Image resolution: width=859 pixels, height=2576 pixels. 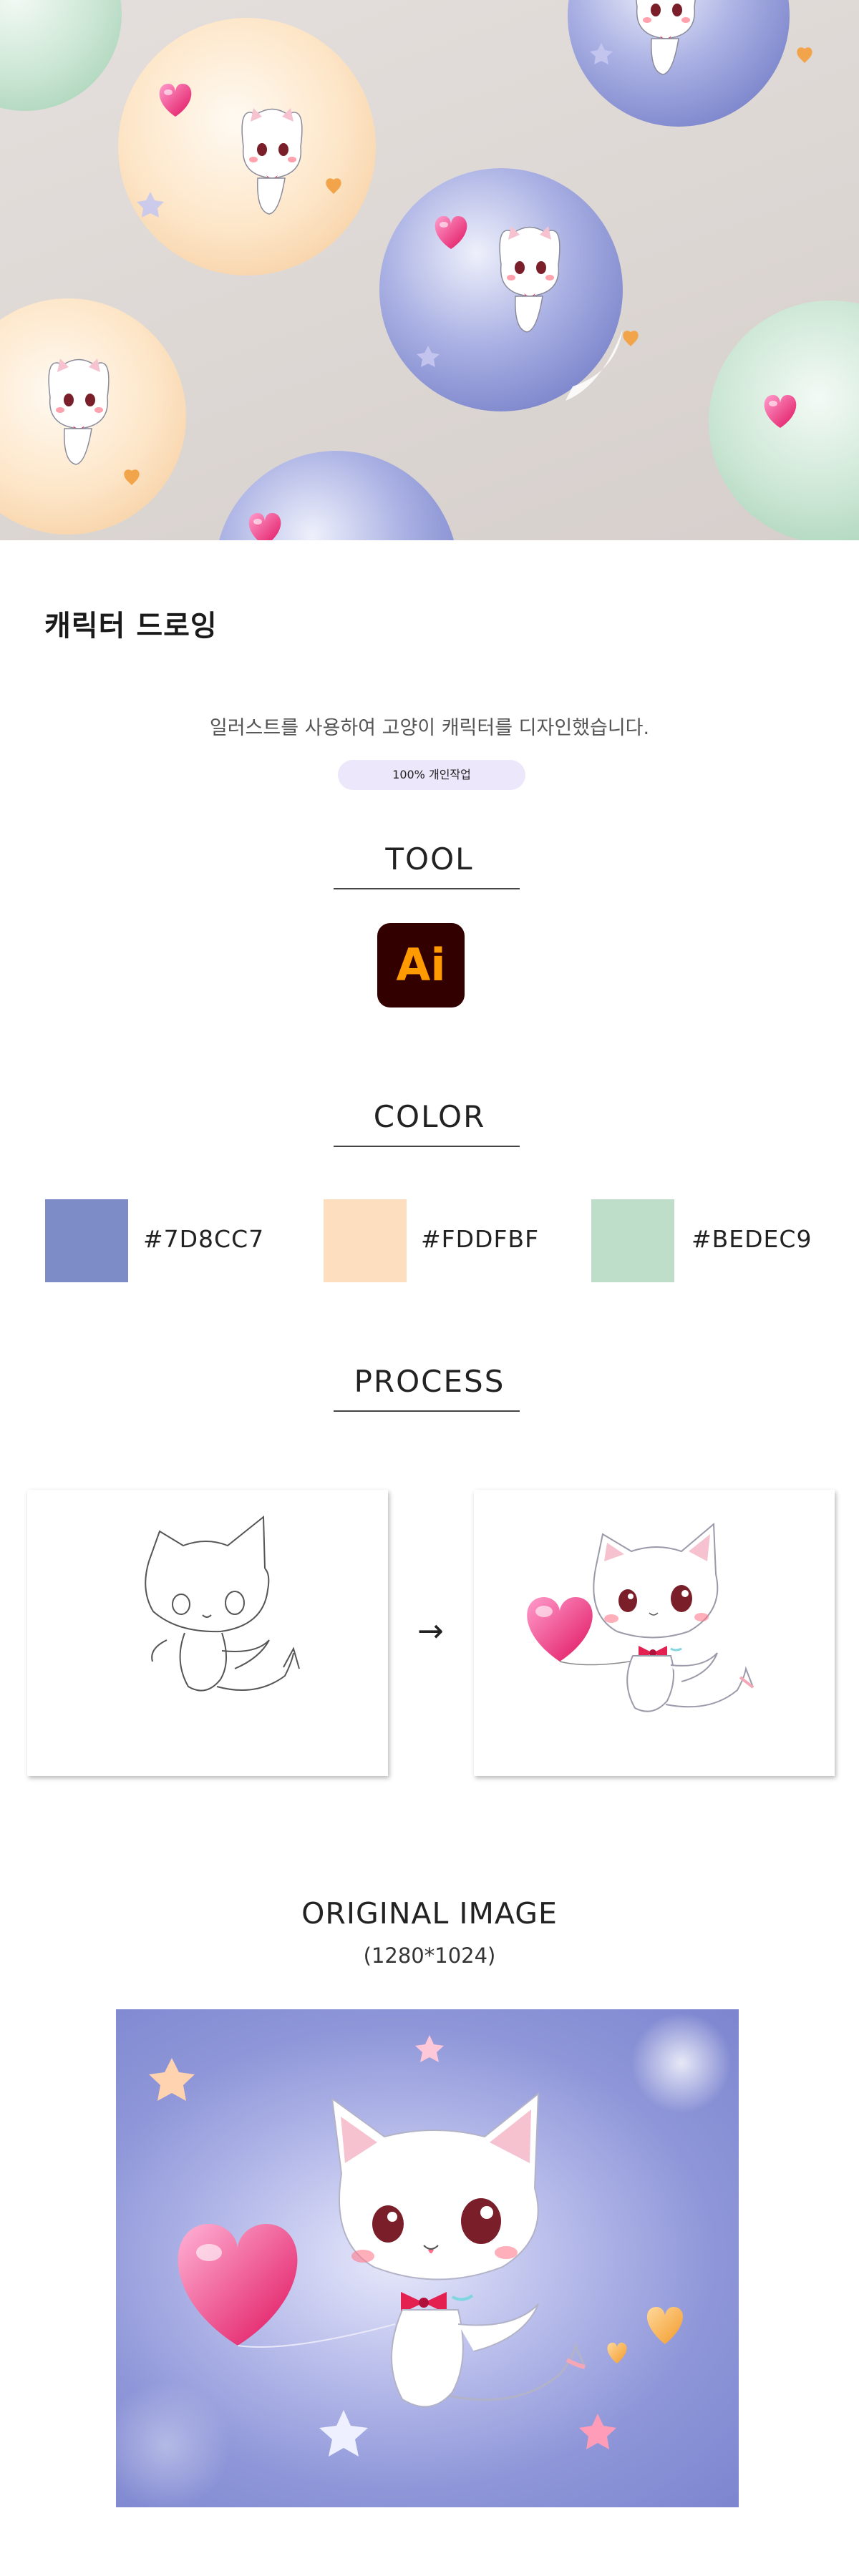 What do you see at coordinates (86, 1240) in the screenshot?
I see `color-swatch-blue` at bounding box center [86, 1240].